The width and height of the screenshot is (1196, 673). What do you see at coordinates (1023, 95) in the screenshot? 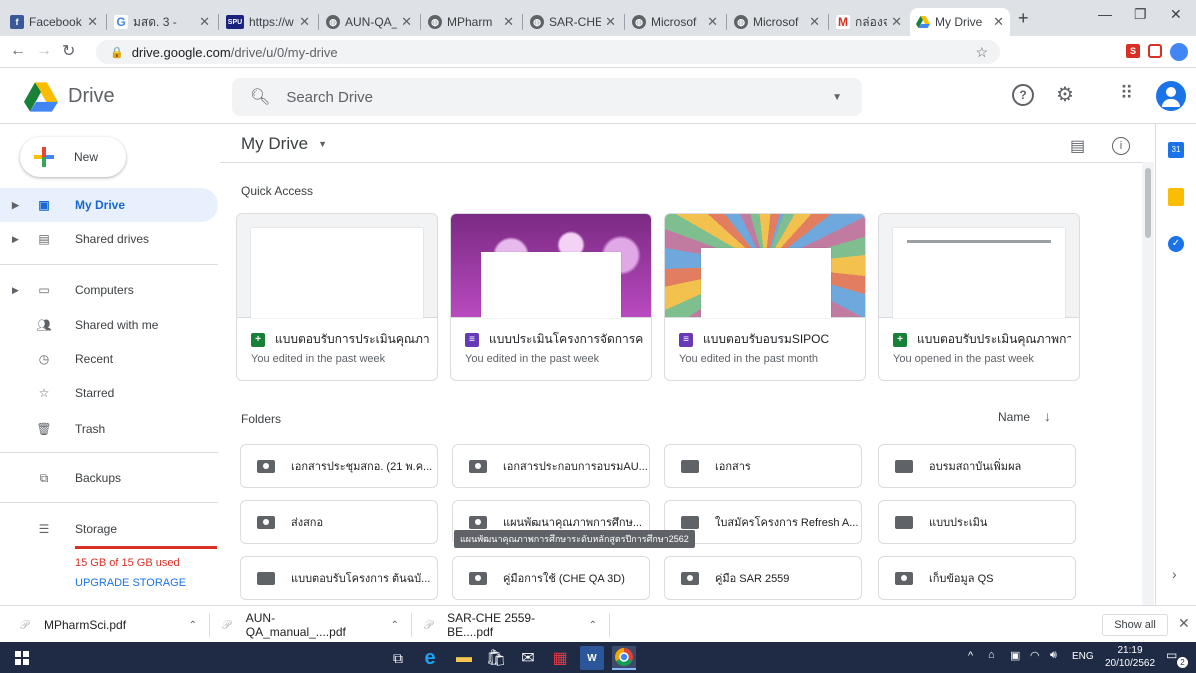
I see `help-icon: ?` at bounding box center [1023, 95].